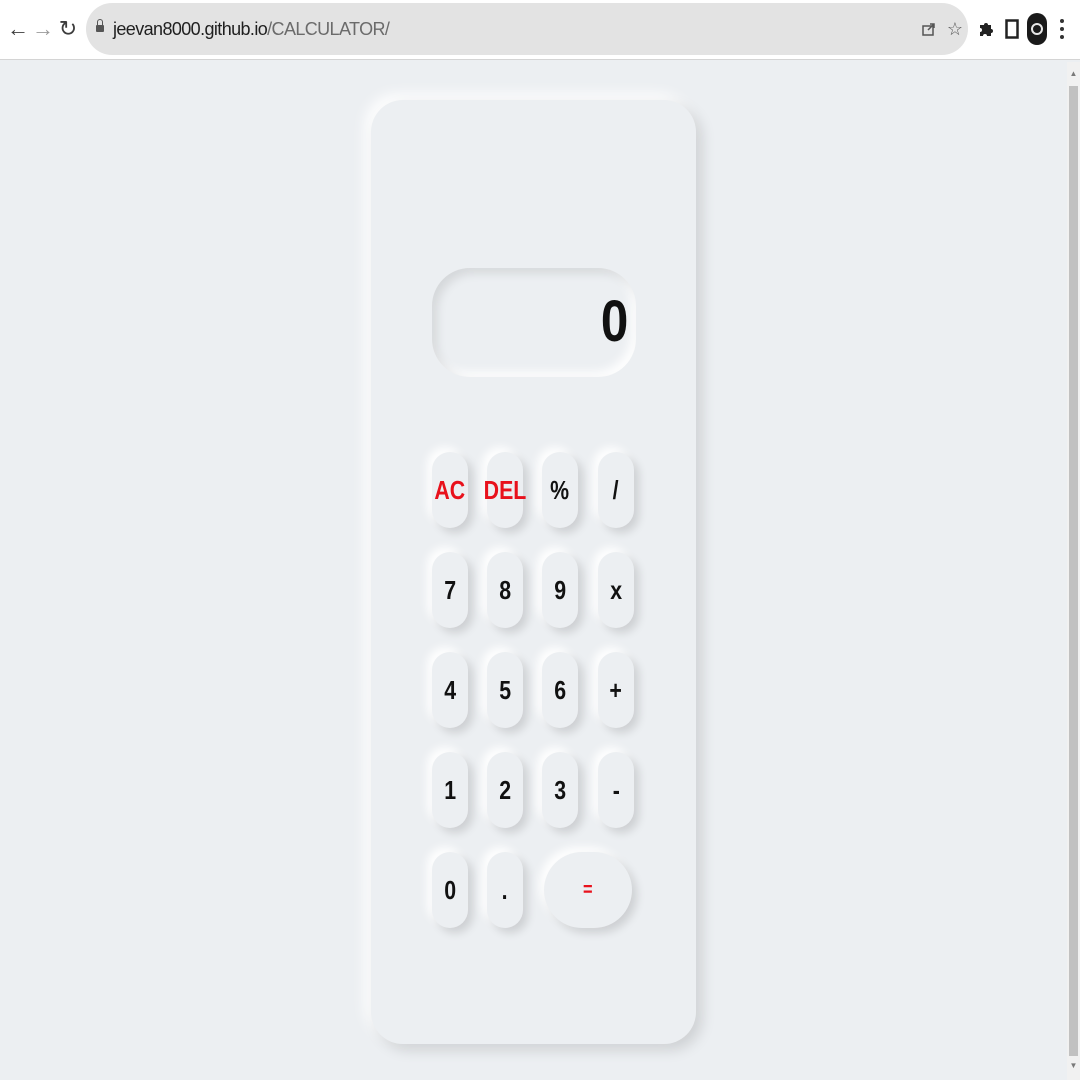 This screenshot has width=1080, height=1080. What do you see at coordinates (1062, 29) in the screenshot?
I see `kebab-menu-icon` at bounding box center [1062, 29].